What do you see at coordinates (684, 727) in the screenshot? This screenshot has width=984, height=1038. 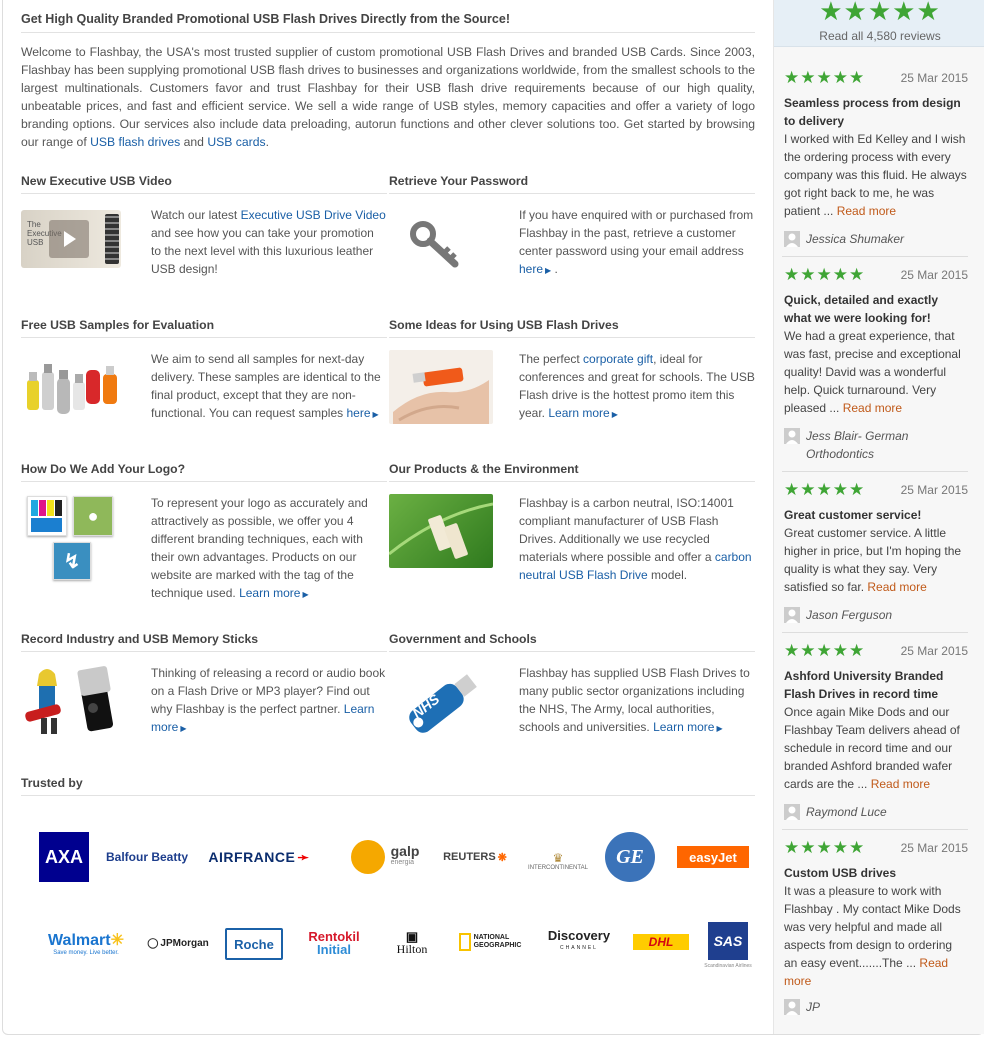 I see `government-learn-more-label: Learn more` at bounding box center [684, 727].